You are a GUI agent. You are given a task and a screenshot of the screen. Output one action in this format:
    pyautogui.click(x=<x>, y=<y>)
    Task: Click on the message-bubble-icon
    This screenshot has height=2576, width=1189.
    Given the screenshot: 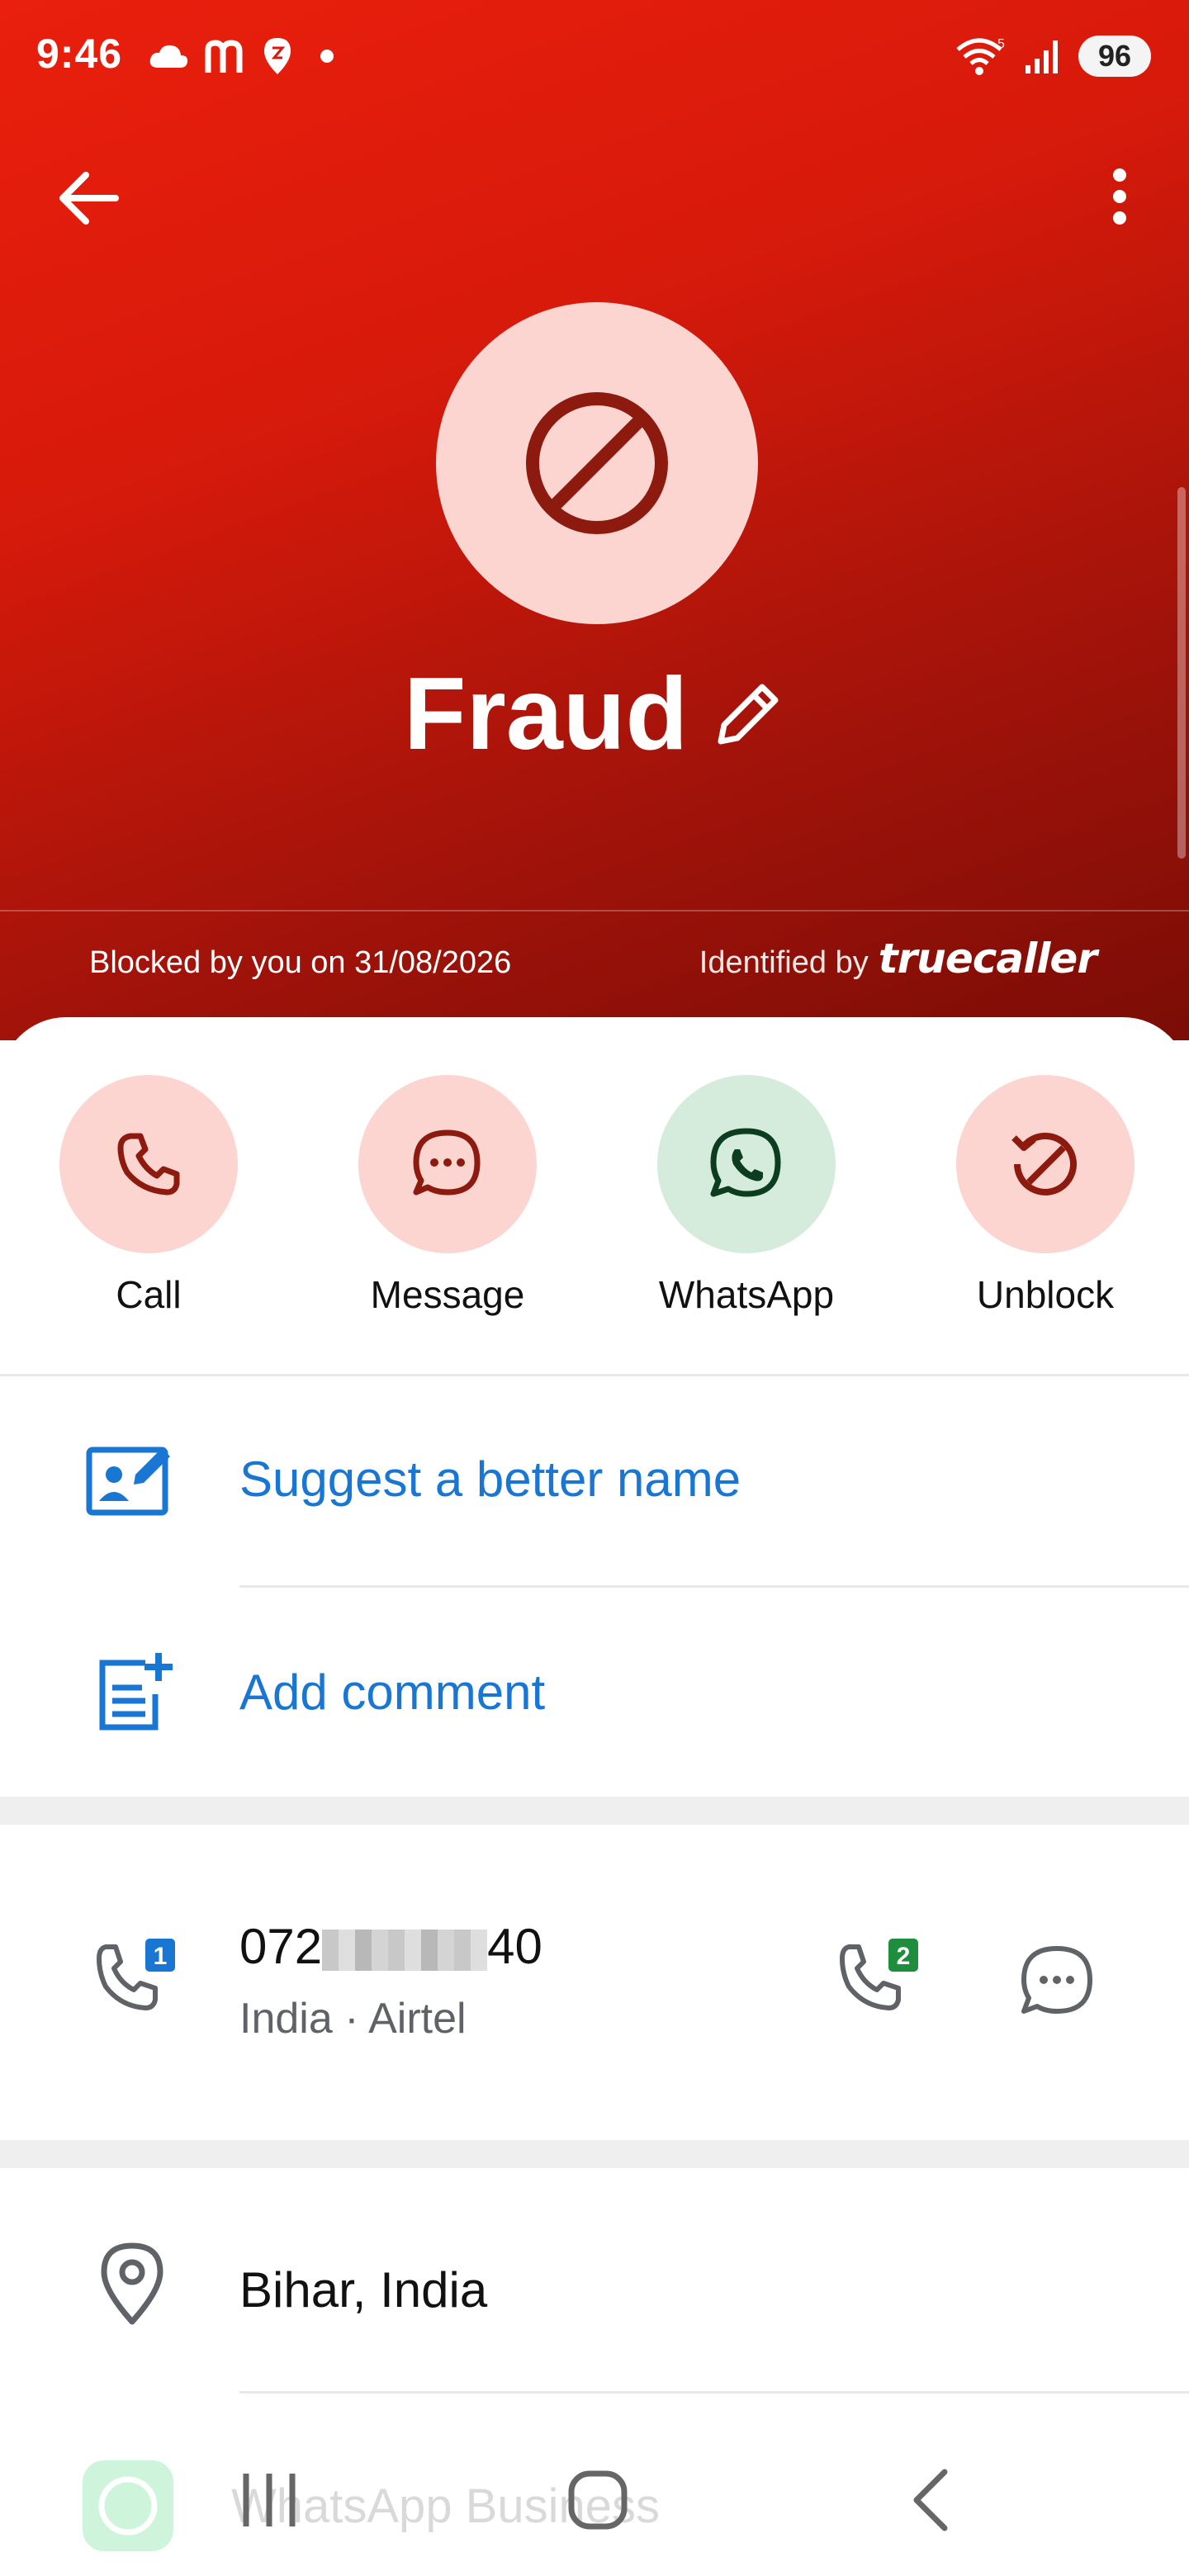 What is the action you would take?
    pyautogui.click(x=447, y=1162)
    